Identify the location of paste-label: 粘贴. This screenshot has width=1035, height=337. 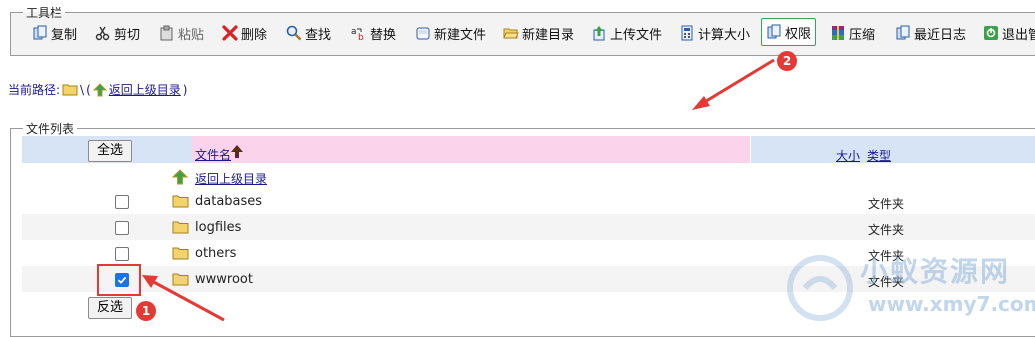
(191, 35).